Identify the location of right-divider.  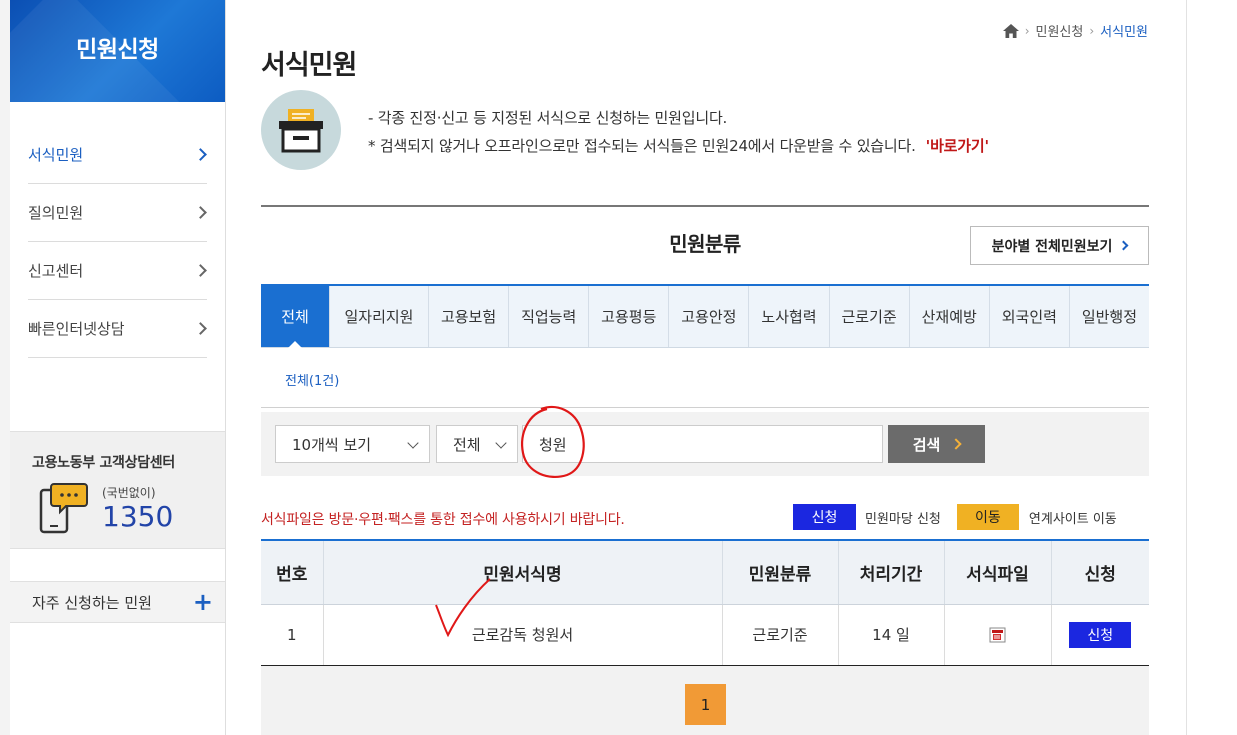
(1186, 367).